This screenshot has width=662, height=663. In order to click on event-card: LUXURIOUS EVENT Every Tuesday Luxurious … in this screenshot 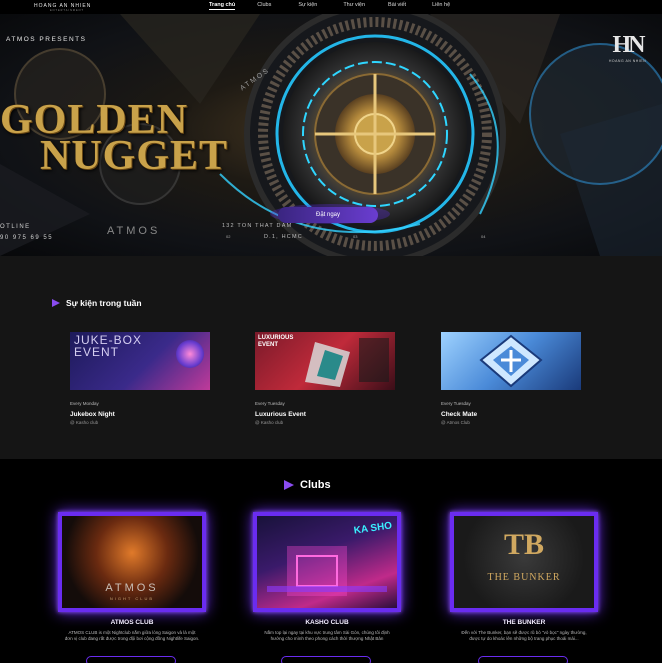, I will do `click(325, 378)`.